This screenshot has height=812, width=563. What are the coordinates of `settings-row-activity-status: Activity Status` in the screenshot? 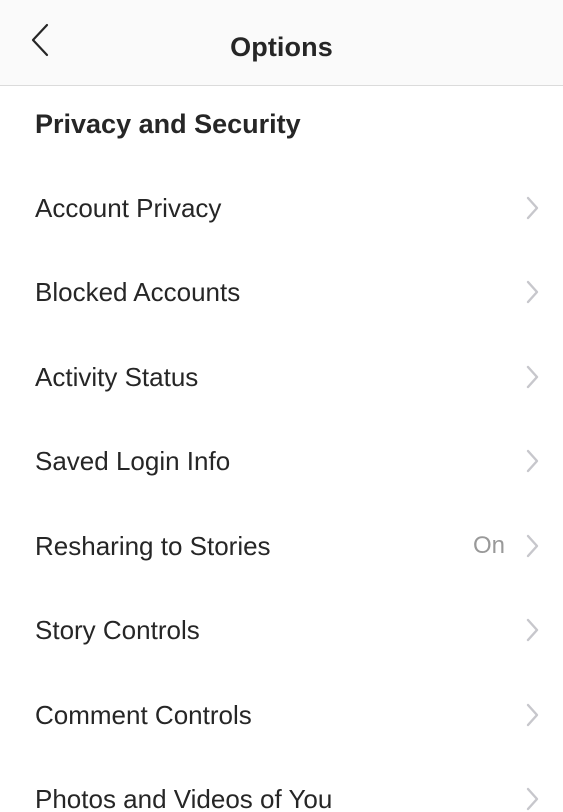 It's located at (281, 377).